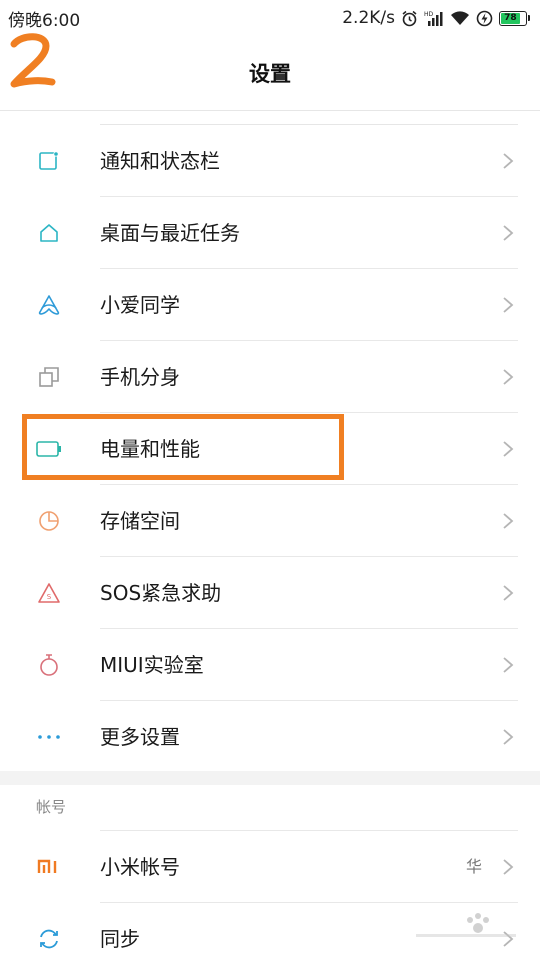 This screenshot has height=960, width=540. What do you see at coordinates (473, 866) in the screenshot?
I see `account-name-value: 华` at bounding box center [473, 866].